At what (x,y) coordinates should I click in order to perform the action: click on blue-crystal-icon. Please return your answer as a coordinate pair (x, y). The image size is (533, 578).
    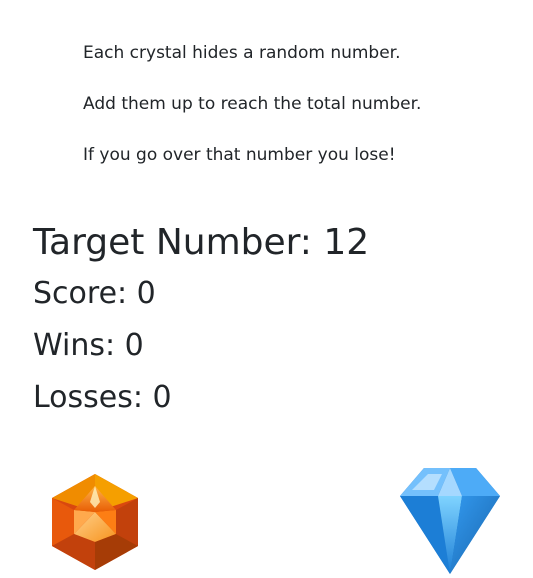
    Looking at the image, I should click on (450, 520).